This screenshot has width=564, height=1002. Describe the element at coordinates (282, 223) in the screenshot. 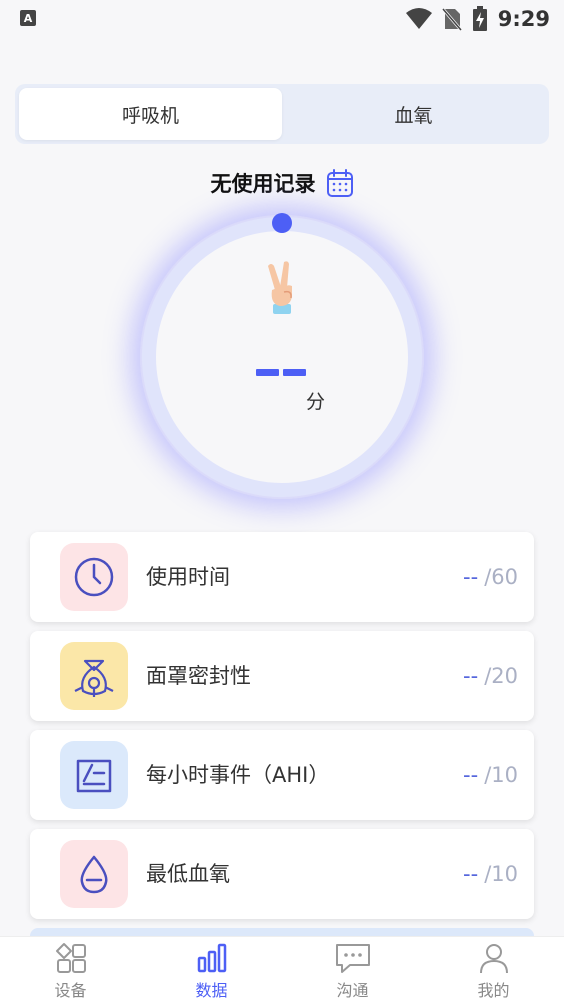

I see `ring-progress-dot` at that location.